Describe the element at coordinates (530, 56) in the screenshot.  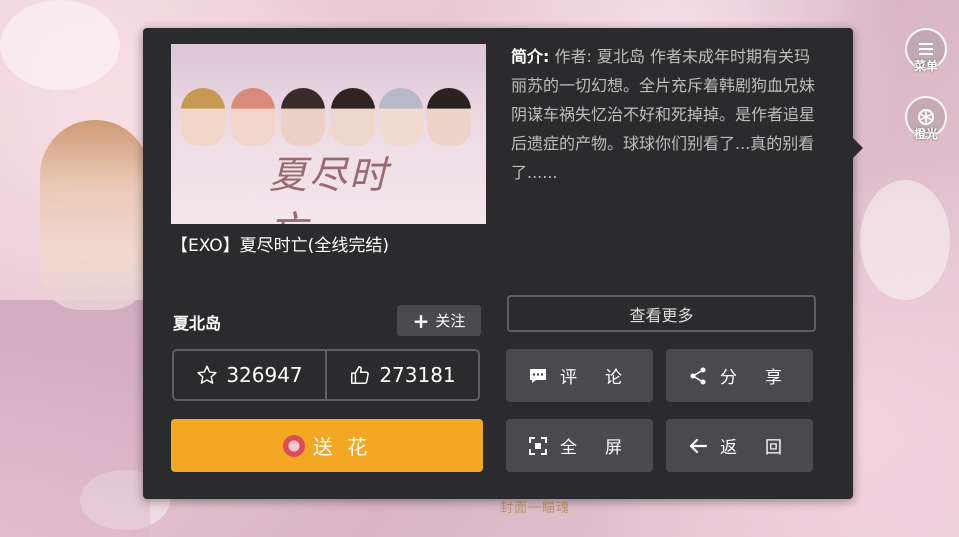
I see `intro-label: 简介:` at that location.